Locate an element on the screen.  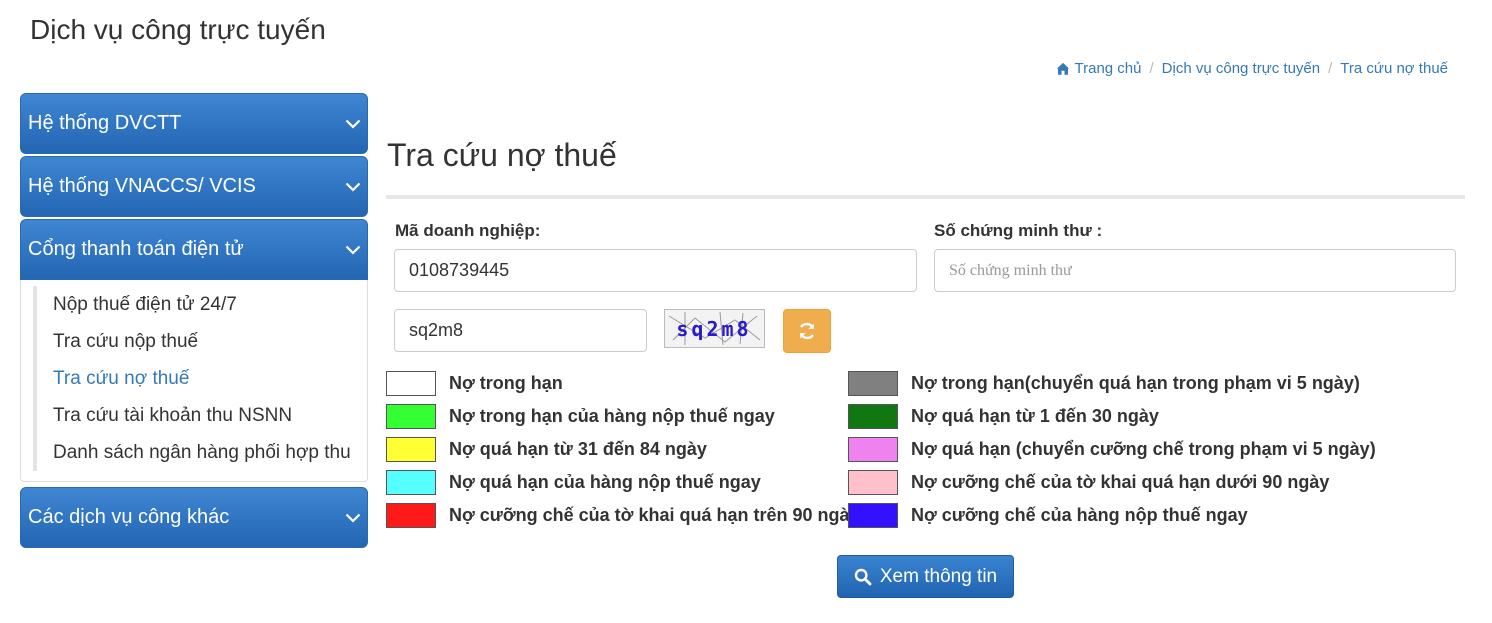
legend-label: Nợ cưỡng chế của hàng nộp thuế ngay is located at coordinates (1079, 515).